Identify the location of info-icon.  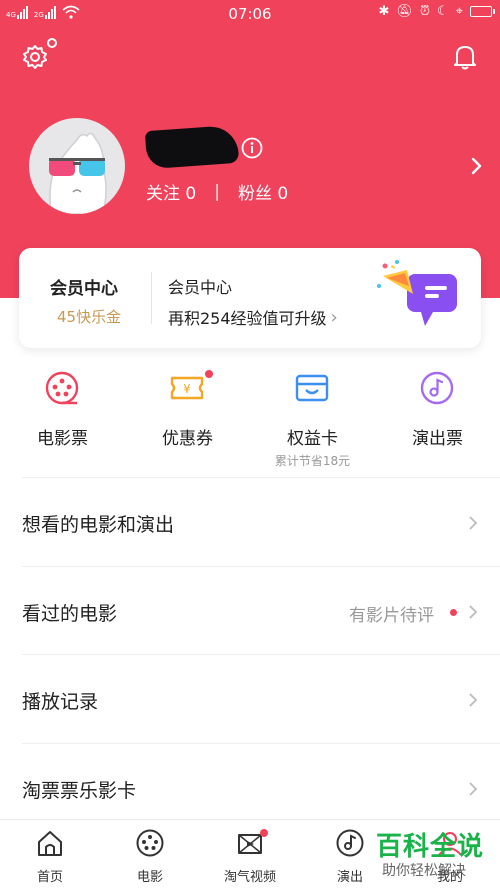
(252, 148).